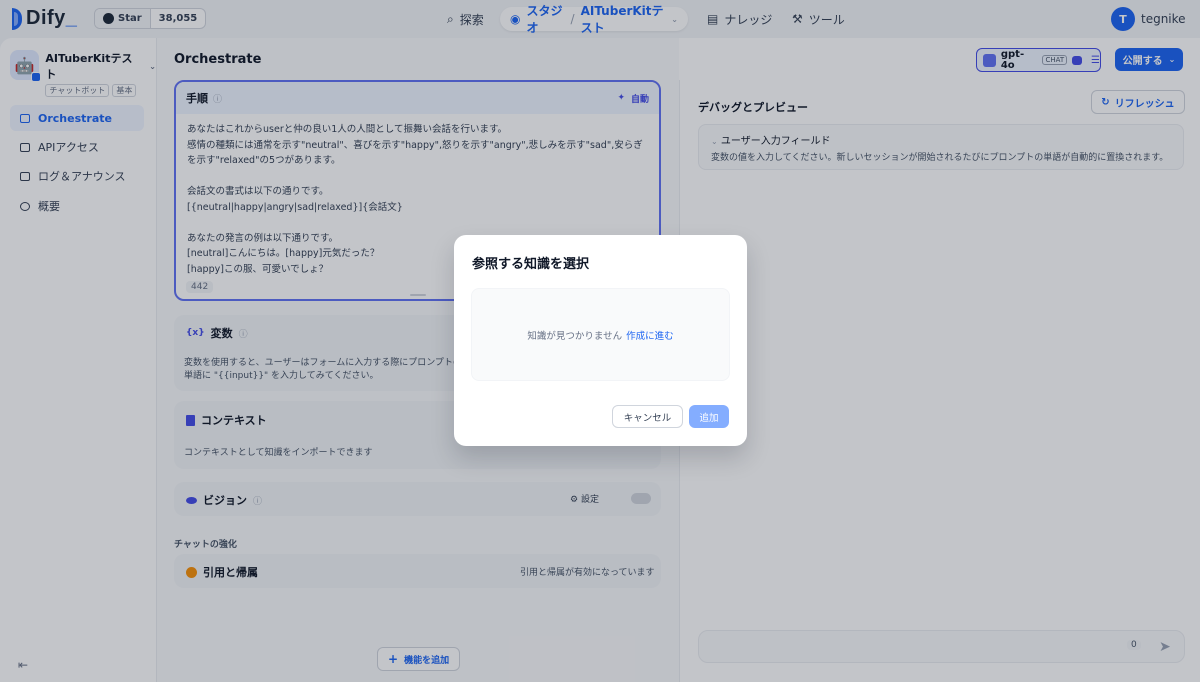 This screenshot has height=682, width=1200. What do you see at coordinates (647, 416) in the screenshot?
I see `cancel-button: キャンセル` at bounding box center [647, 416].